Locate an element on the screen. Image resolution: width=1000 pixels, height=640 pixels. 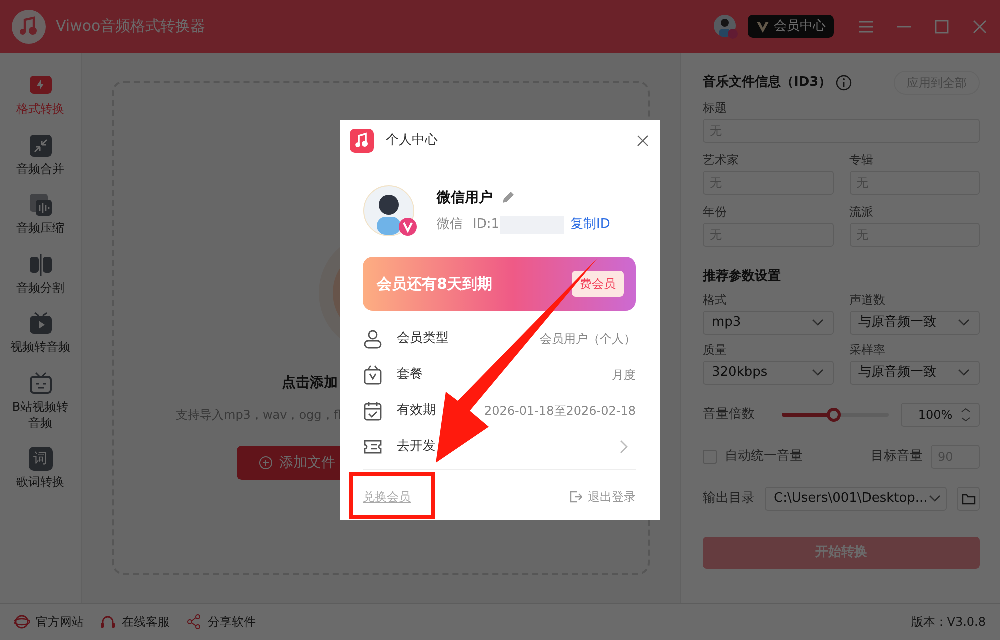
sidebar-item: 音频压缩 is located at coordinates (41, 215).